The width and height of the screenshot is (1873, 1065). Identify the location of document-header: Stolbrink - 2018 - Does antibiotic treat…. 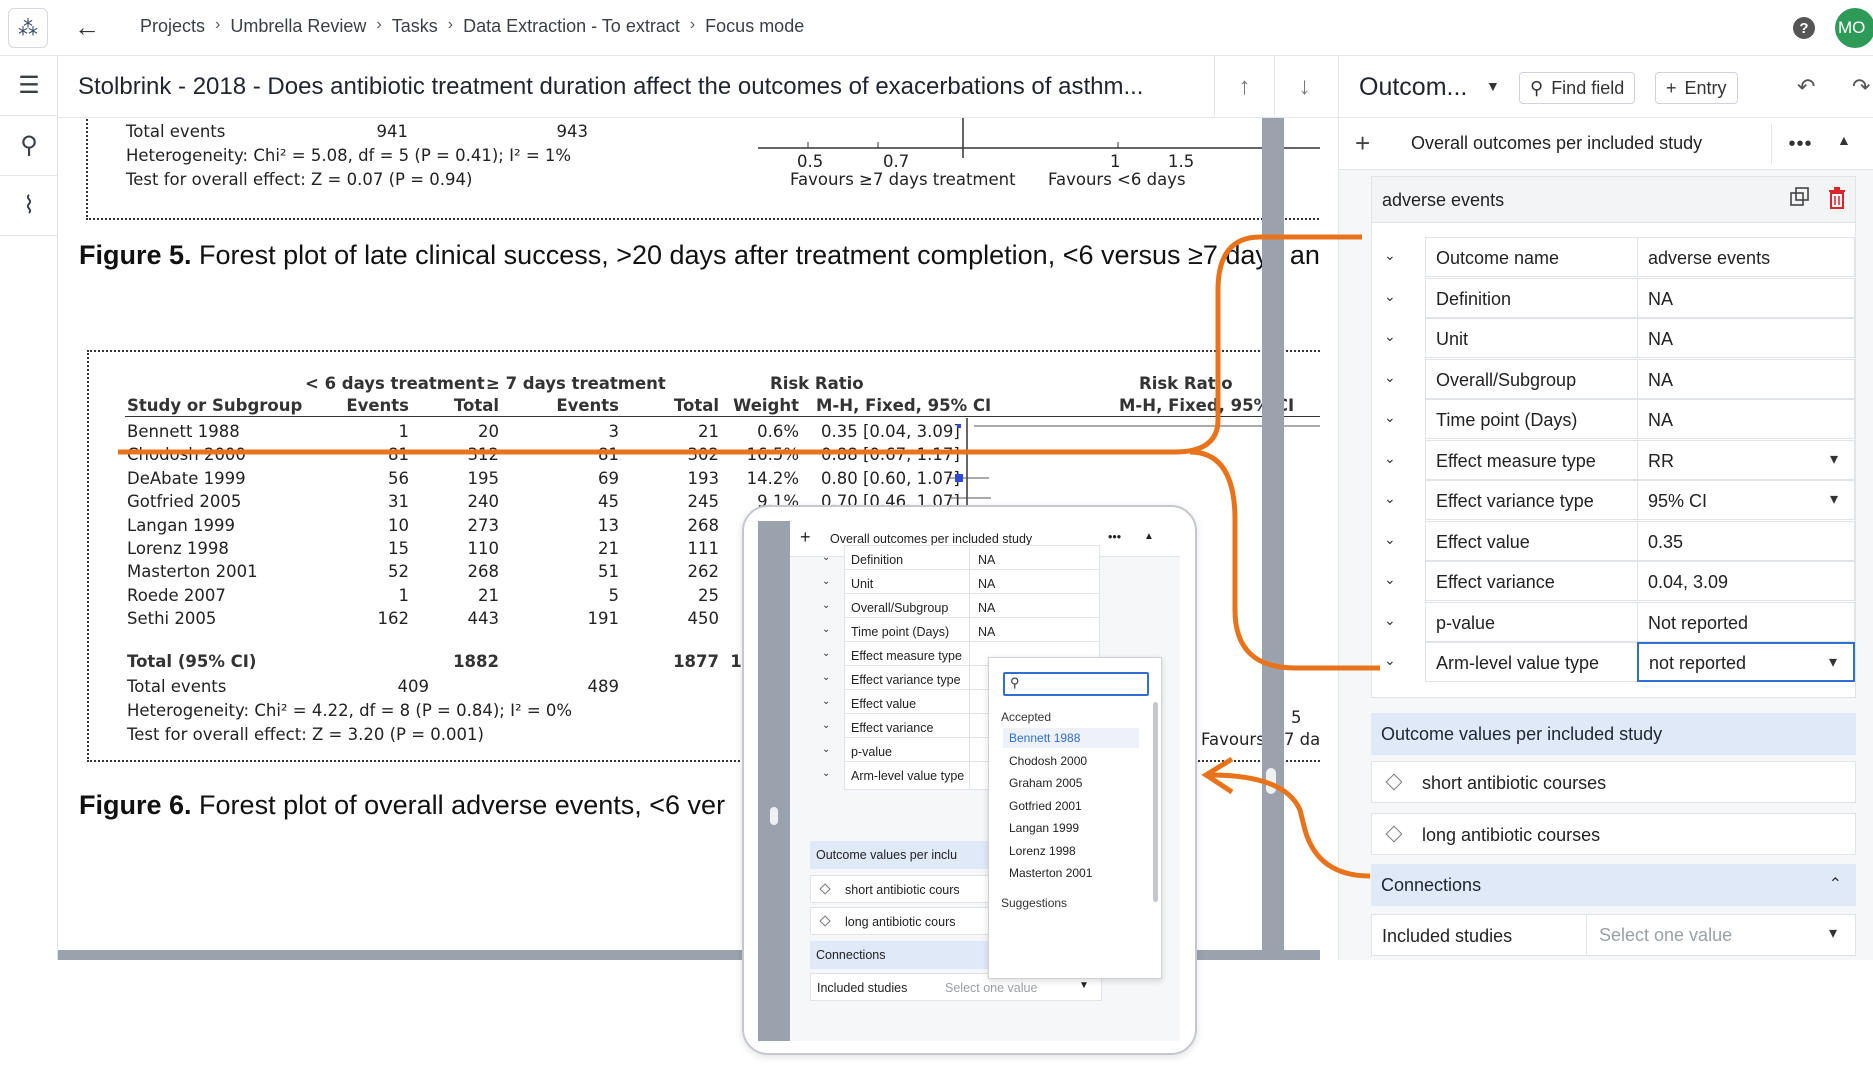
(698, 87).